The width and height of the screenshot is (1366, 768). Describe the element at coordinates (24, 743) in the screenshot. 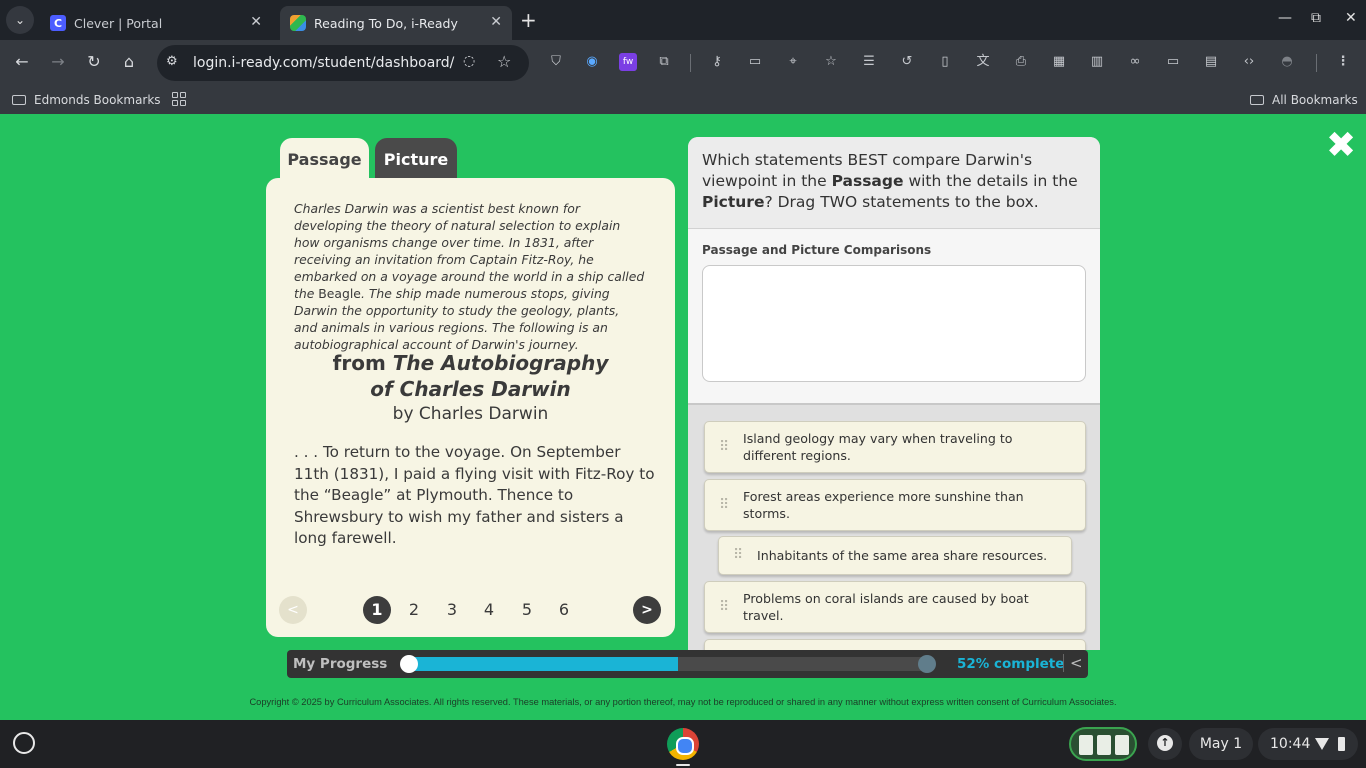

I see `launcher-icon` at that location.